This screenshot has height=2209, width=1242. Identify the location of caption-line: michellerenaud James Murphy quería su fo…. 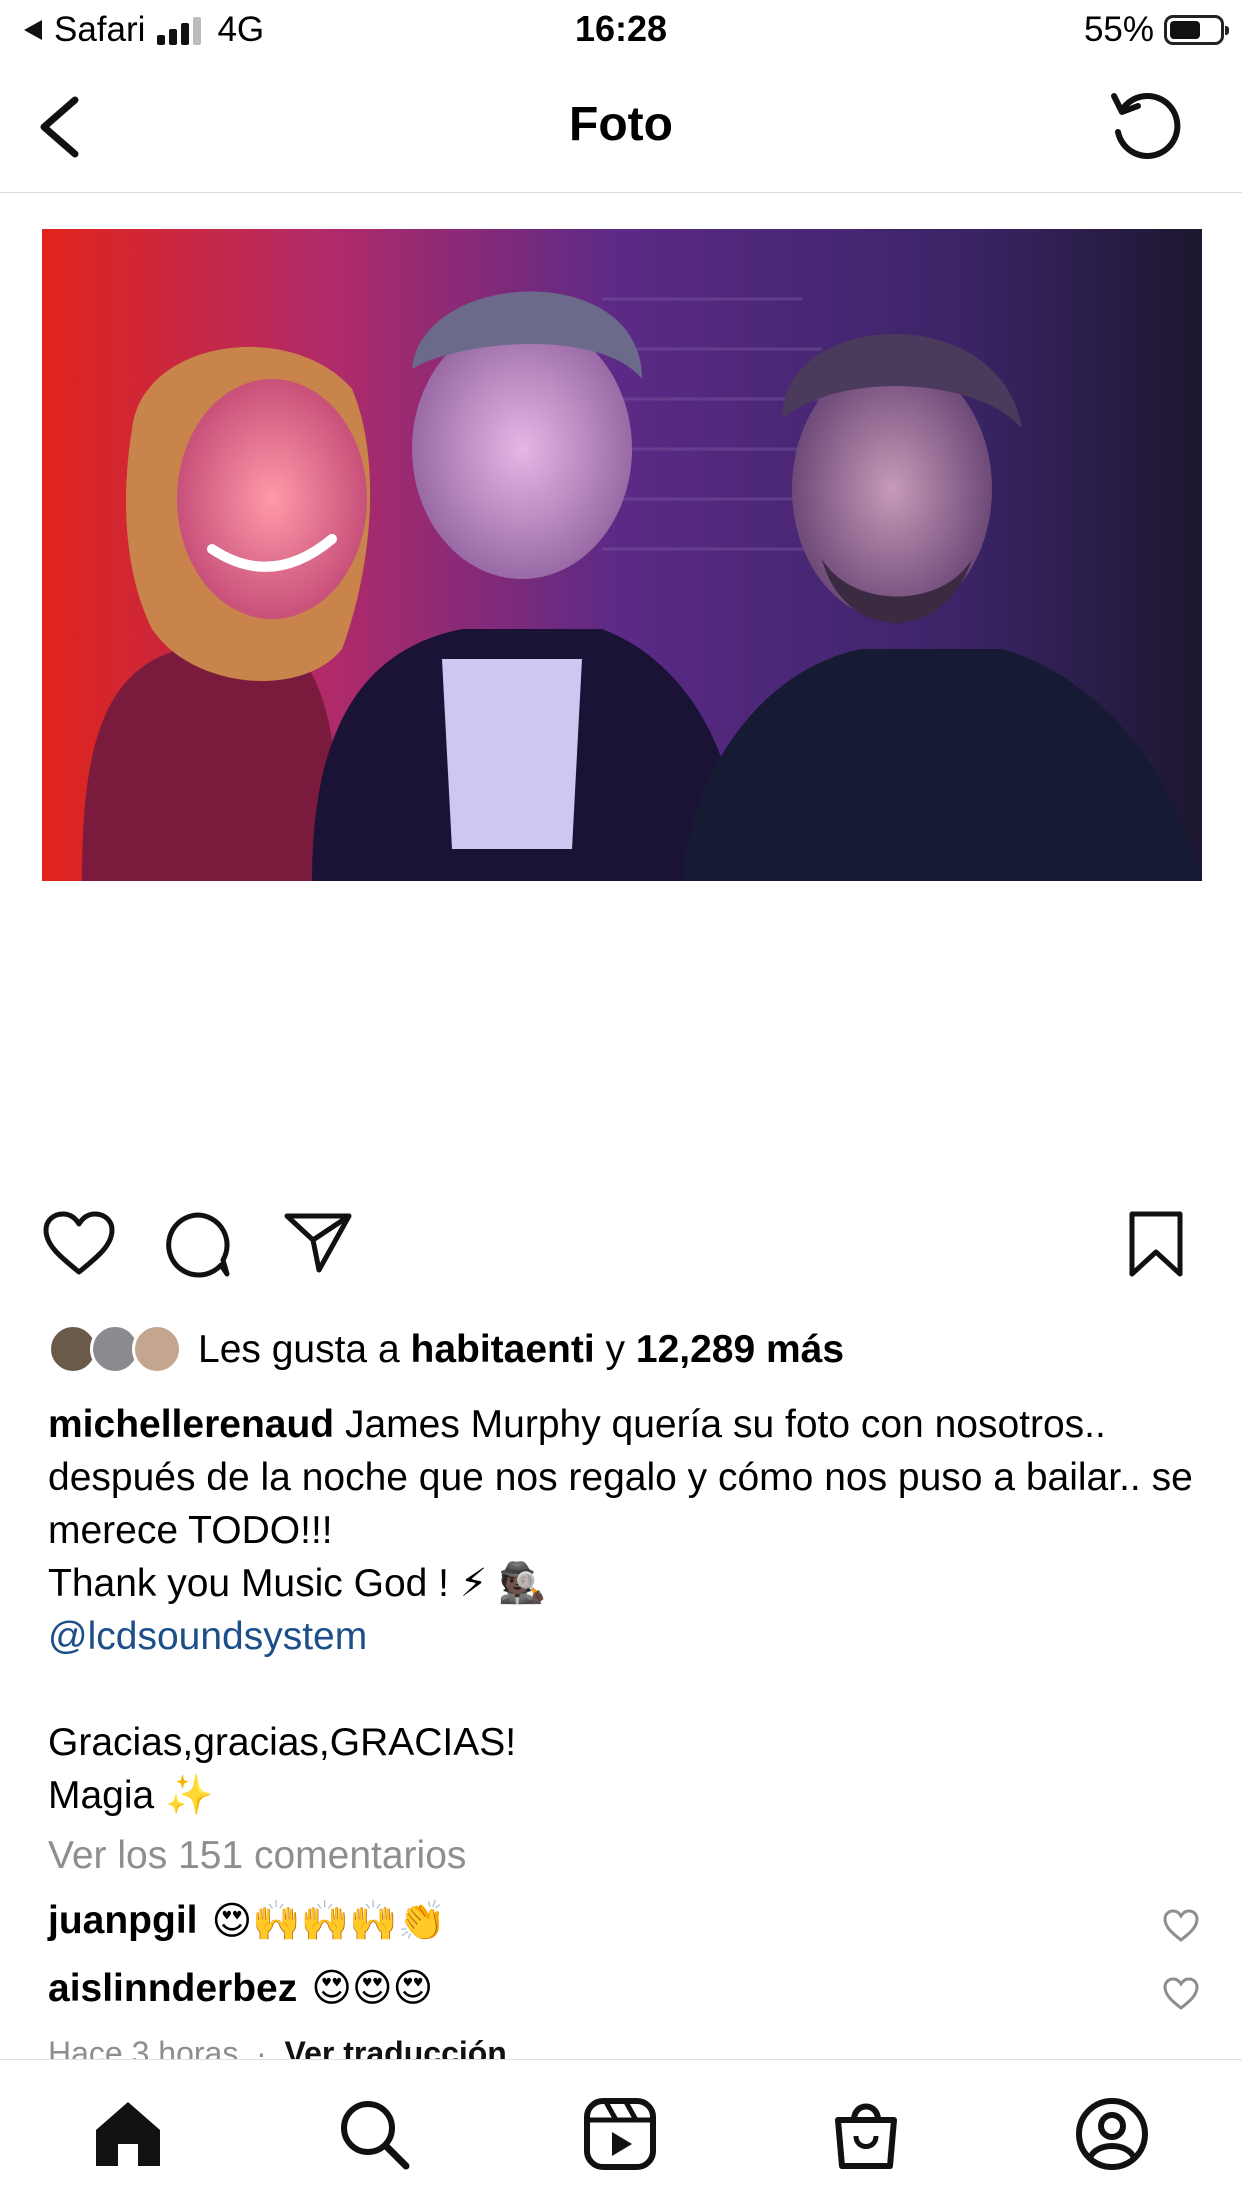
(623, 1477).